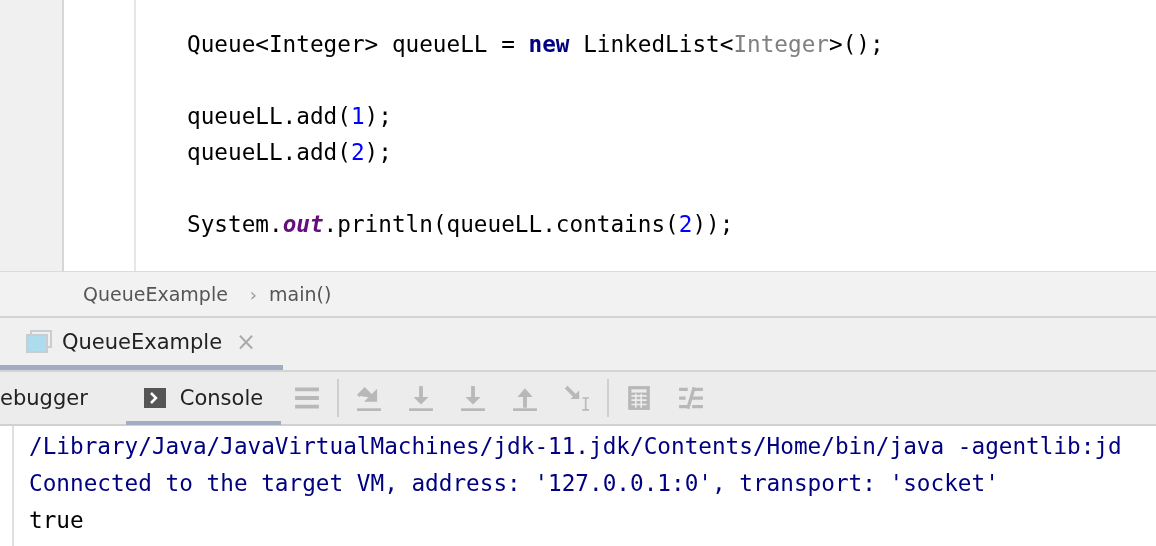 This screenshot has height=546, width=1156. What do you see at coordinates (203, 398) in the screenshot?
I see `panel-tab: Console` at bounding box center [203, 398].